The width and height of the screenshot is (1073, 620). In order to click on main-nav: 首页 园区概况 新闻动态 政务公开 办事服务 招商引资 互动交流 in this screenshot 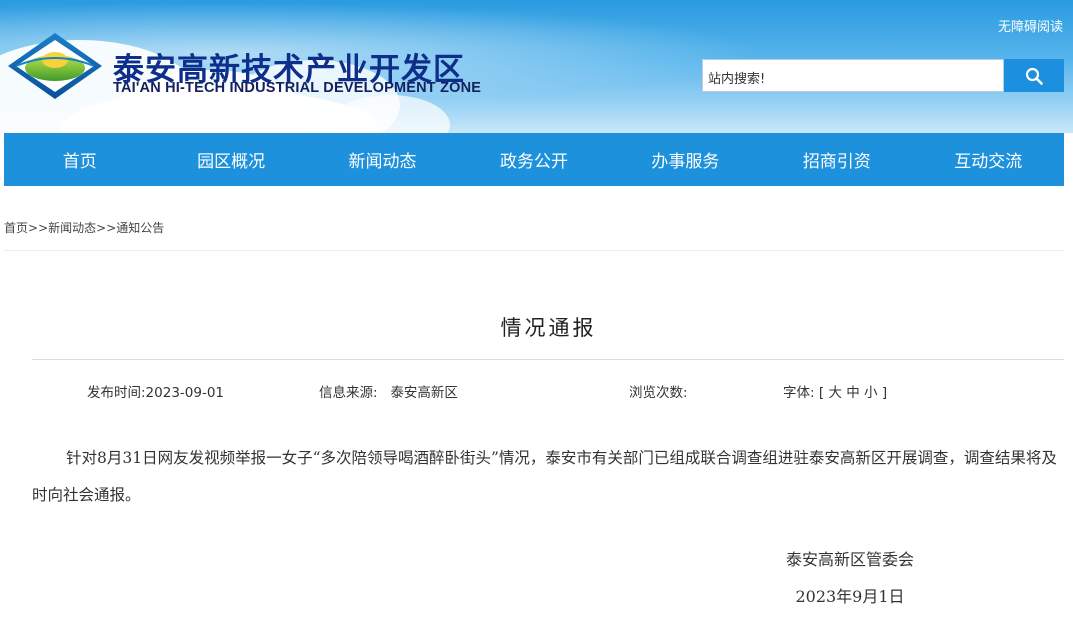, I will do `click(534, 159)`.